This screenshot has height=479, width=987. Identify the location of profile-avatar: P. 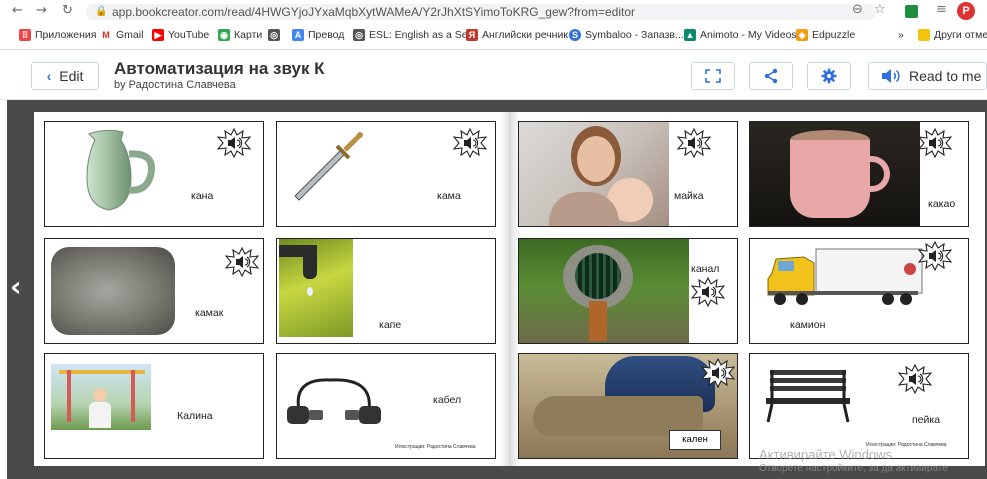
(966, 11).